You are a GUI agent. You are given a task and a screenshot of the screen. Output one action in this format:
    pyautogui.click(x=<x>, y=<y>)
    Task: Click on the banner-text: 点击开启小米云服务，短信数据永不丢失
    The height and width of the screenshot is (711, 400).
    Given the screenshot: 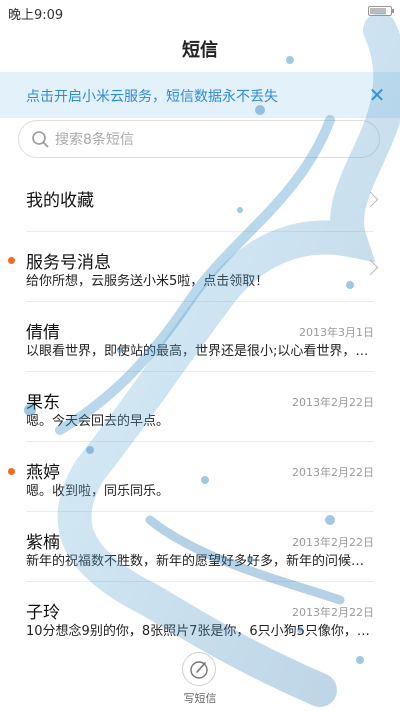 What is the action you would take?
    pyautogui.click(x=152, y=96)
    